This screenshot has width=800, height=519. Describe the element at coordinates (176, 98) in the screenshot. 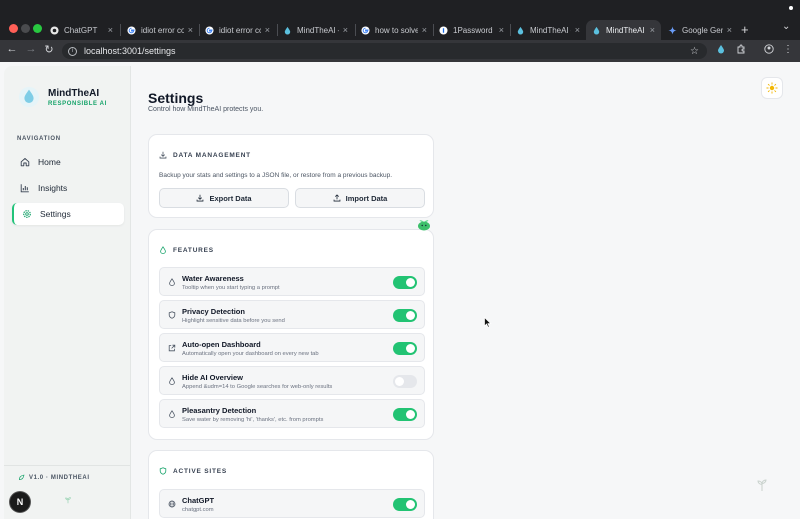

I see `page-title: Settings` at that location.